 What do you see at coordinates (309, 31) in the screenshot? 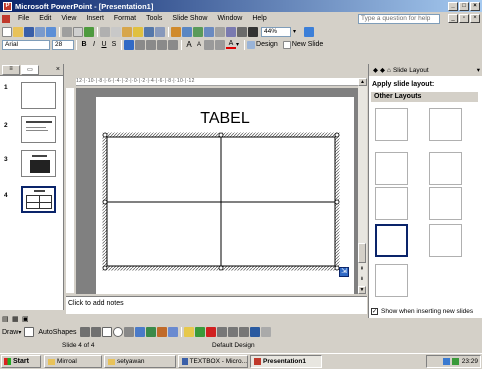
I see `help-icon` at bounding box center [309, 31].